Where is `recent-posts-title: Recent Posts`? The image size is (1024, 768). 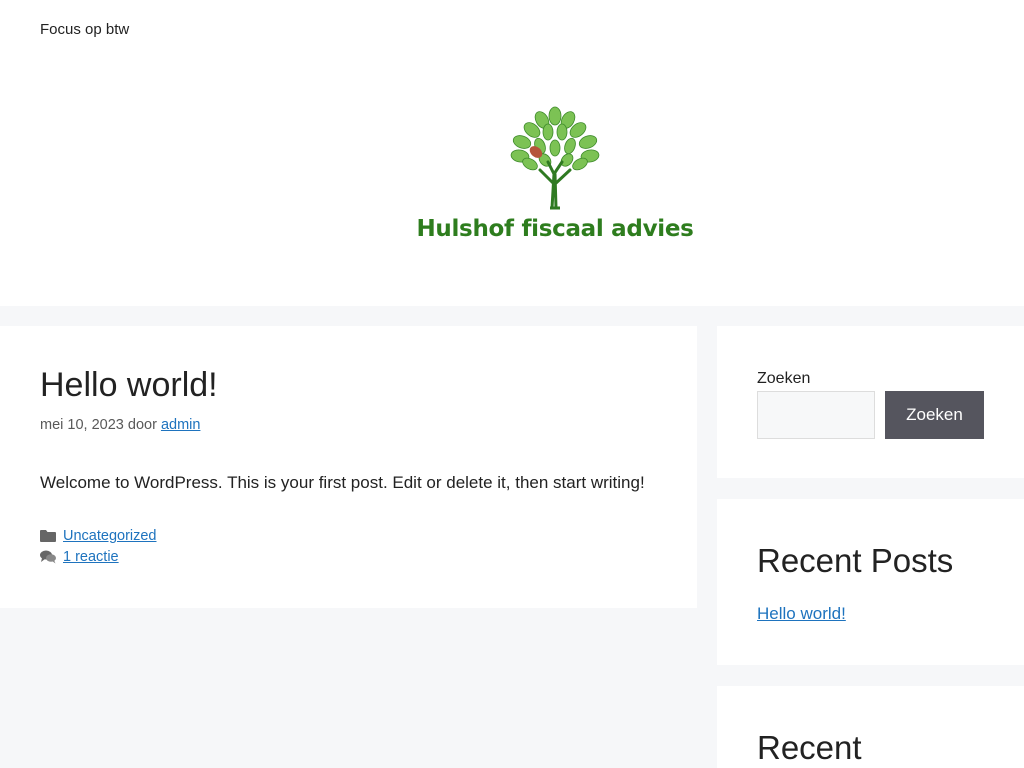 recent-posts-title: Recent Posts is located at coordinates (855, 560).